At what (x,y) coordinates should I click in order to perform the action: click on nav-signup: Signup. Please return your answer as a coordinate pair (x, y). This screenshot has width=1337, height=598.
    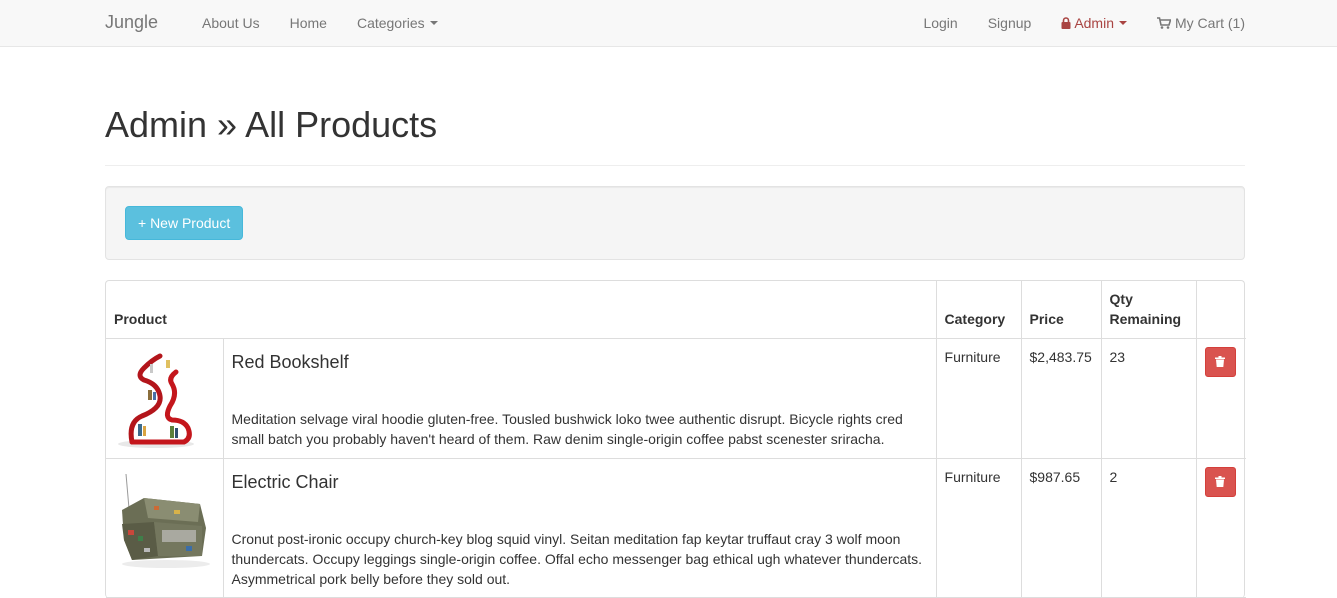
    Looking at the image, I should click on (1010, 23).